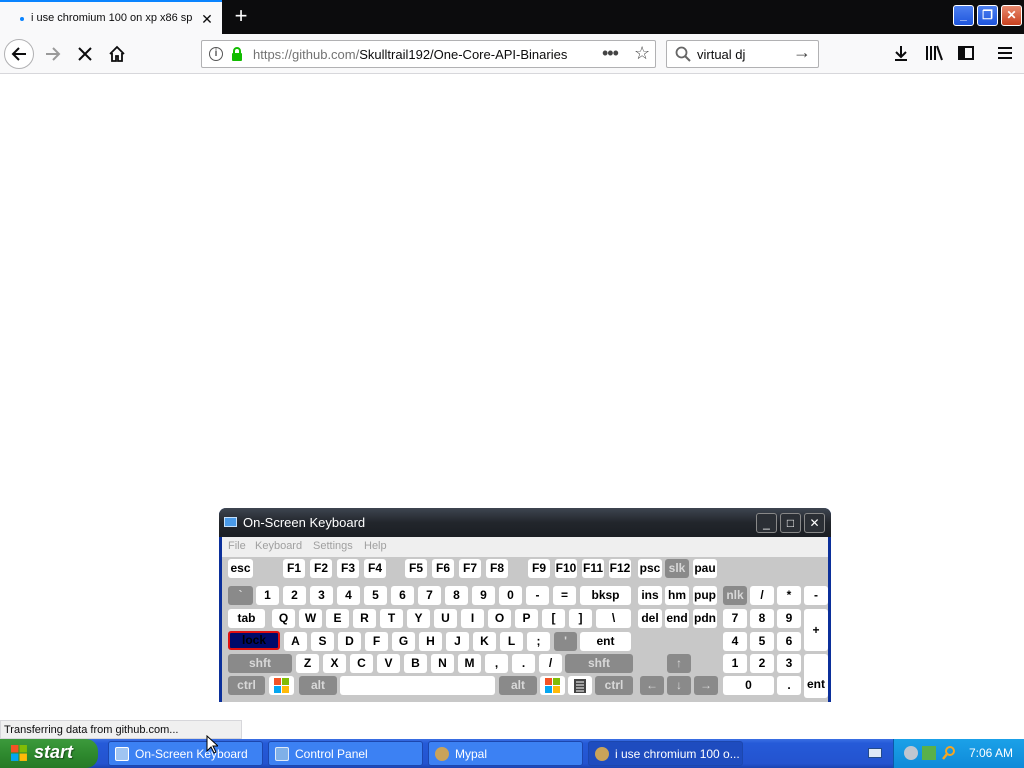 The height and width of the screenshot is (768, 1024). Describe the element at coordinates (614, 685) in the screenshot. I see `osk-key-rctrl: ctrl` at that location.